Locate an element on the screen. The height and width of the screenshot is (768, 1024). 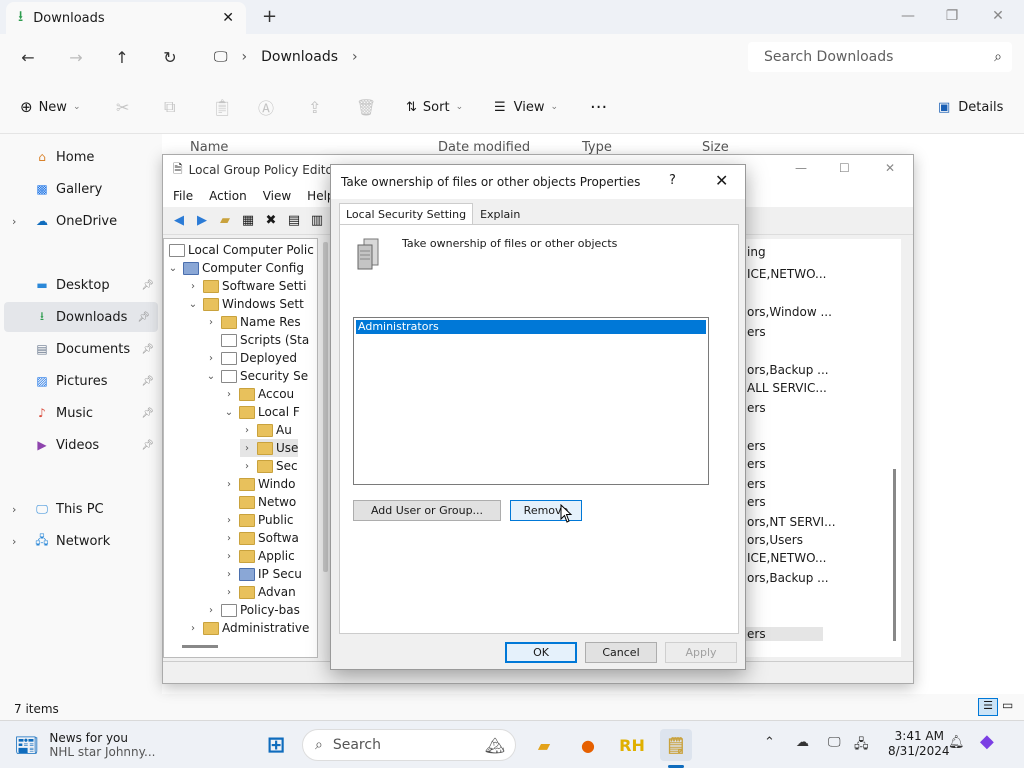
column-date-modified: Date modified is located at coordinates (484, 147).